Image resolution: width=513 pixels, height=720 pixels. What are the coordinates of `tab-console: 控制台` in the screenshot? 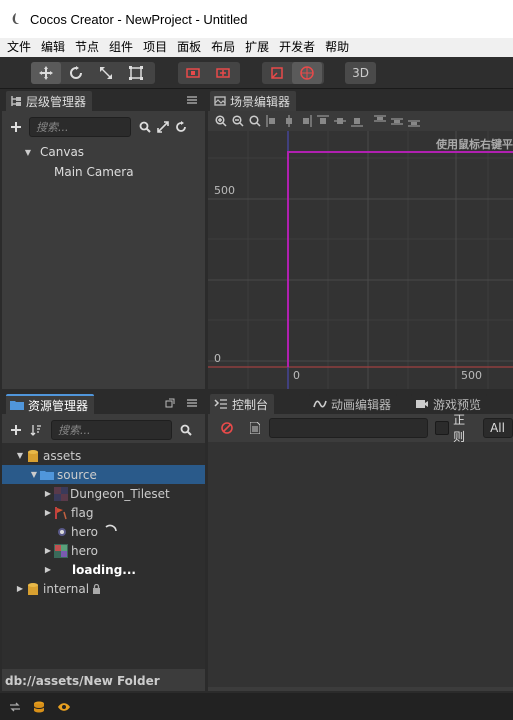 It's located at (242, 404).